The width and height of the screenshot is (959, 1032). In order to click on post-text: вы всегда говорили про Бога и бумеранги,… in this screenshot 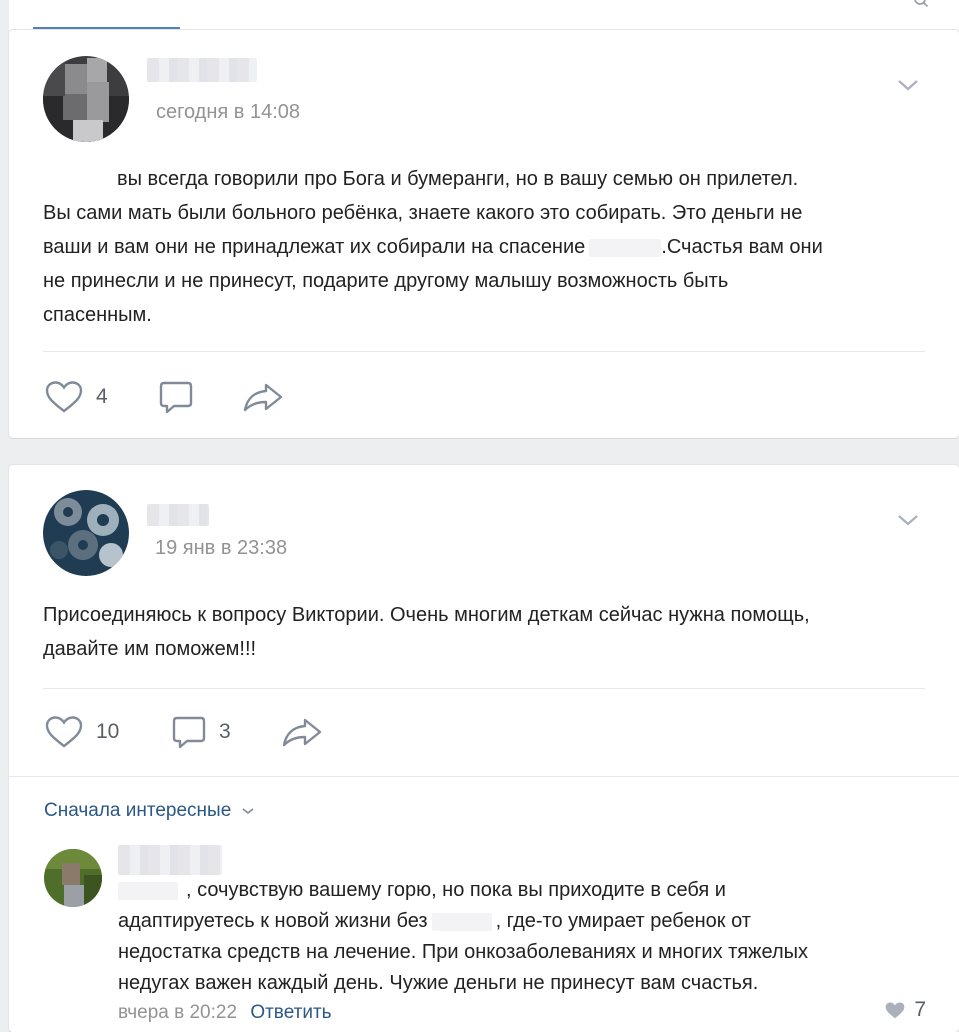, I will do `click(433, 247)`.